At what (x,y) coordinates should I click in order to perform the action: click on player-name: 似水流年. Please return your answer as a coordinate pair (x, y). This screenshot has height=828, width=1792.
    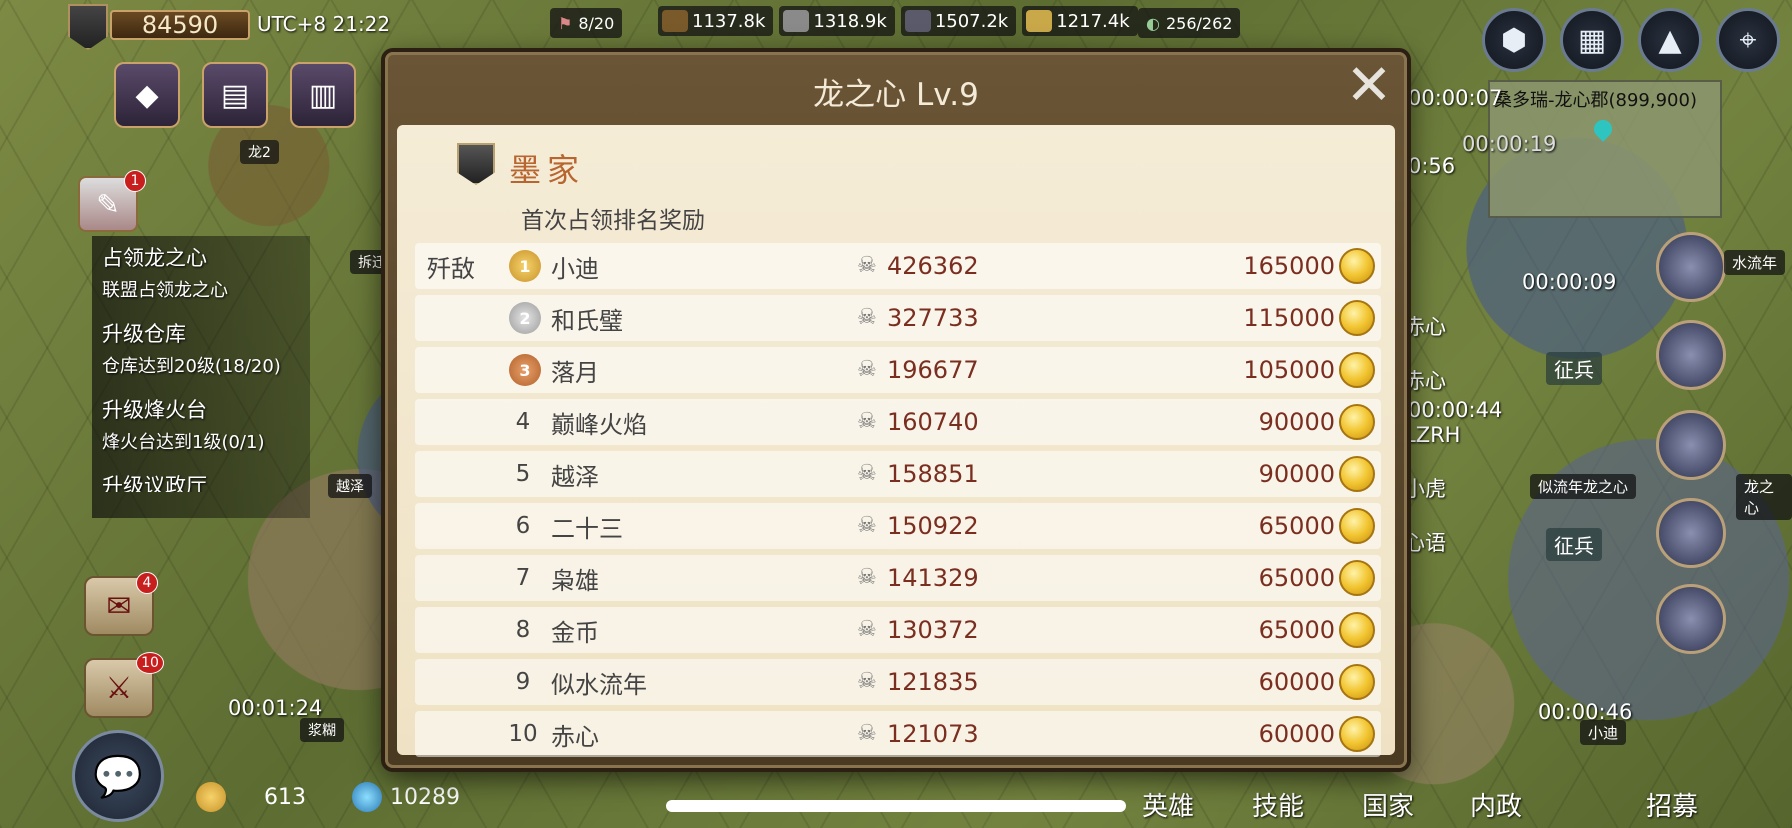
    Looking at the image, I should click on (599, 684).